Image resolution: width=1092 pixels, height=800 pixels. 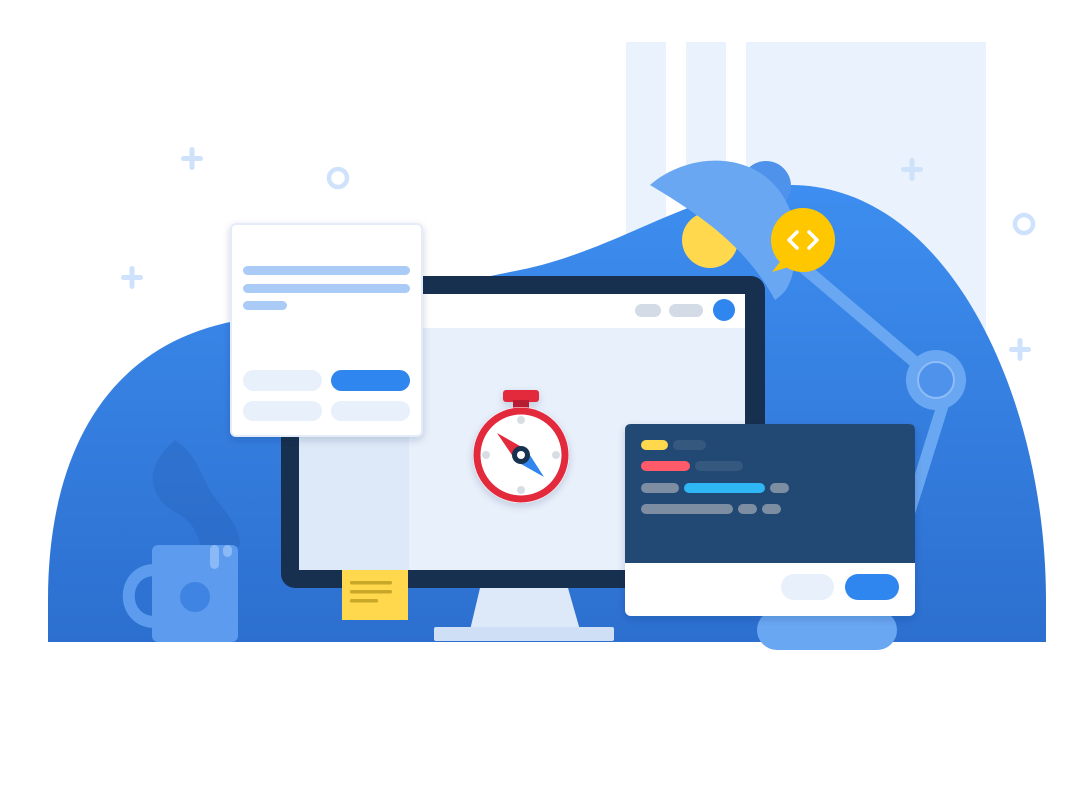 I want to click on secondary-button, so click(x=807, y=587).